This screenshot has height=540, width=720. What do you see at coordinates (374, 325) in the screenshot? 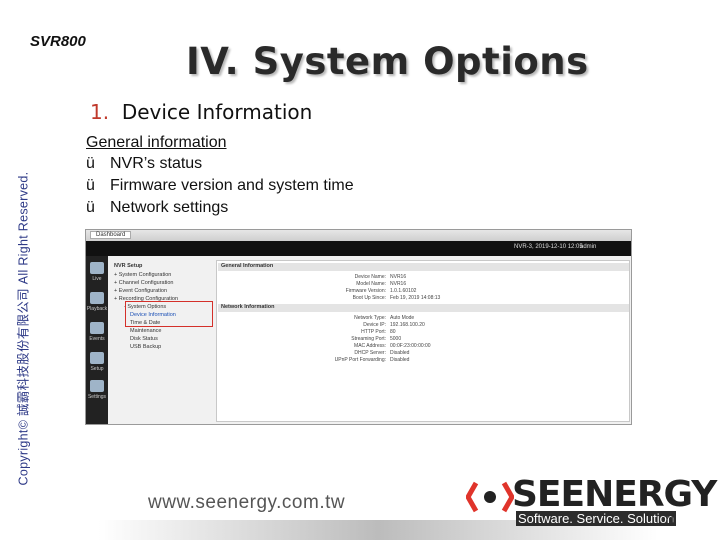
I see `field-label: Device IP:` at bounding box center [374, 325].